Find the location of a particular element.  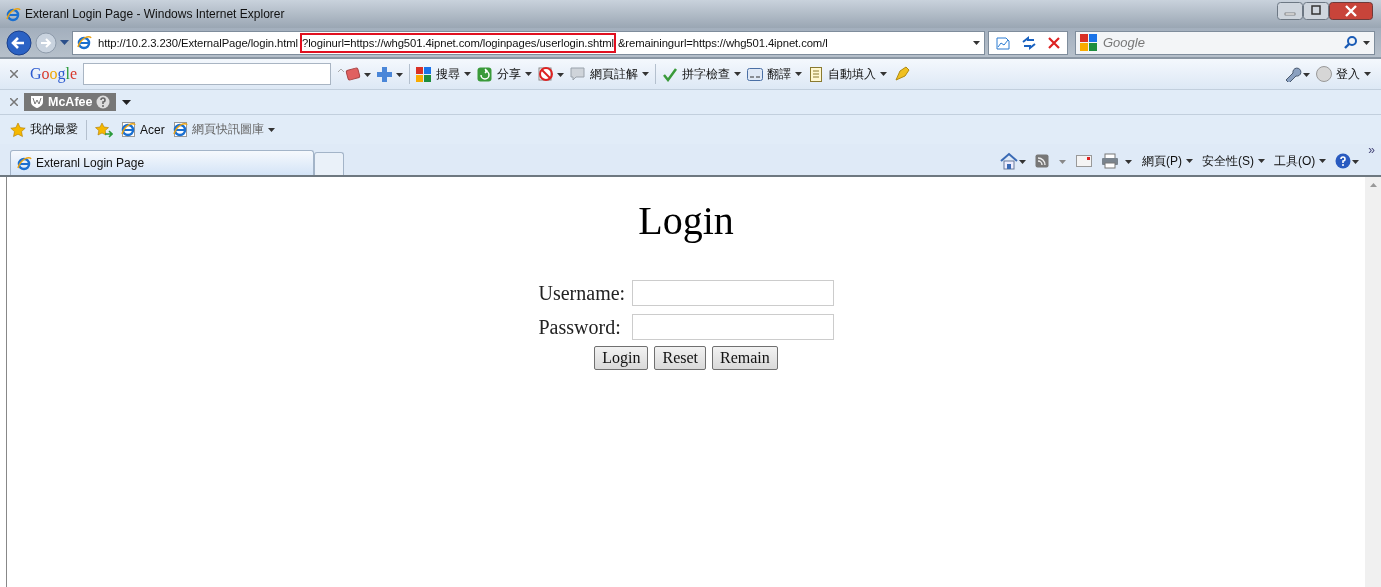

minimize-icon is located at coordinates (1290, 11).